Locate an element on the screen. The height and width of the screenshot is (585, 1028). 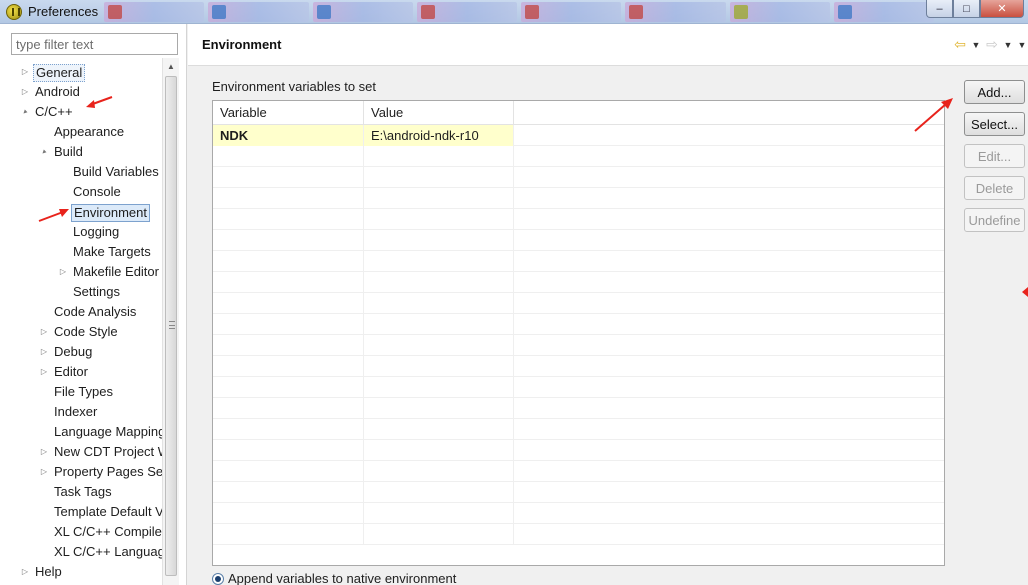
tree-item: Code Analysis is located at coordinates (81, 312).